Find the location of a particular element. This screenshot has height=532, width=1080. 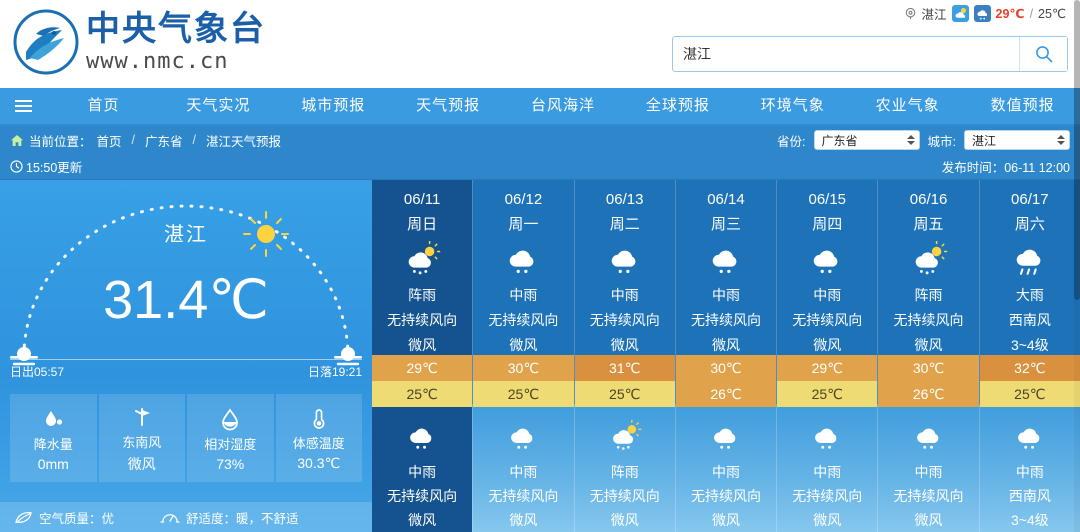

forecast-column: 06/13 周二 中雨 无持续风向 微风 31℃ 25℃ 阵雨 无持续风向 微风 is located at coordinates (625, 356).